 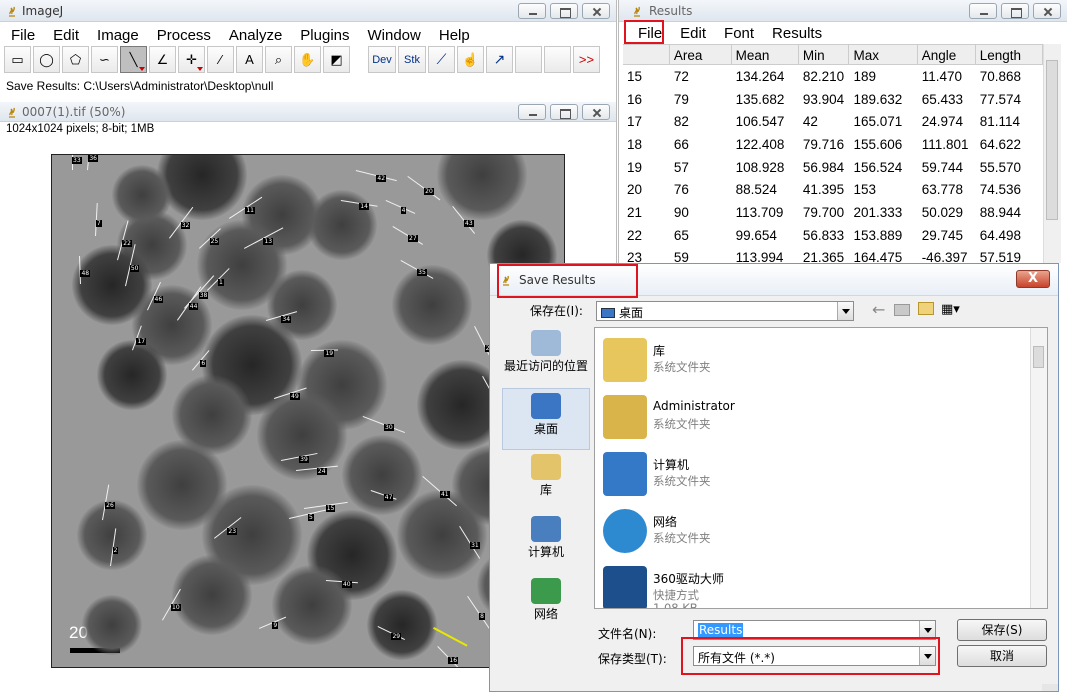 What do you see at coordinates (133, 59) in the screenshot?
I see `line-tool-button: ╲` at bounding box center [133, 59].